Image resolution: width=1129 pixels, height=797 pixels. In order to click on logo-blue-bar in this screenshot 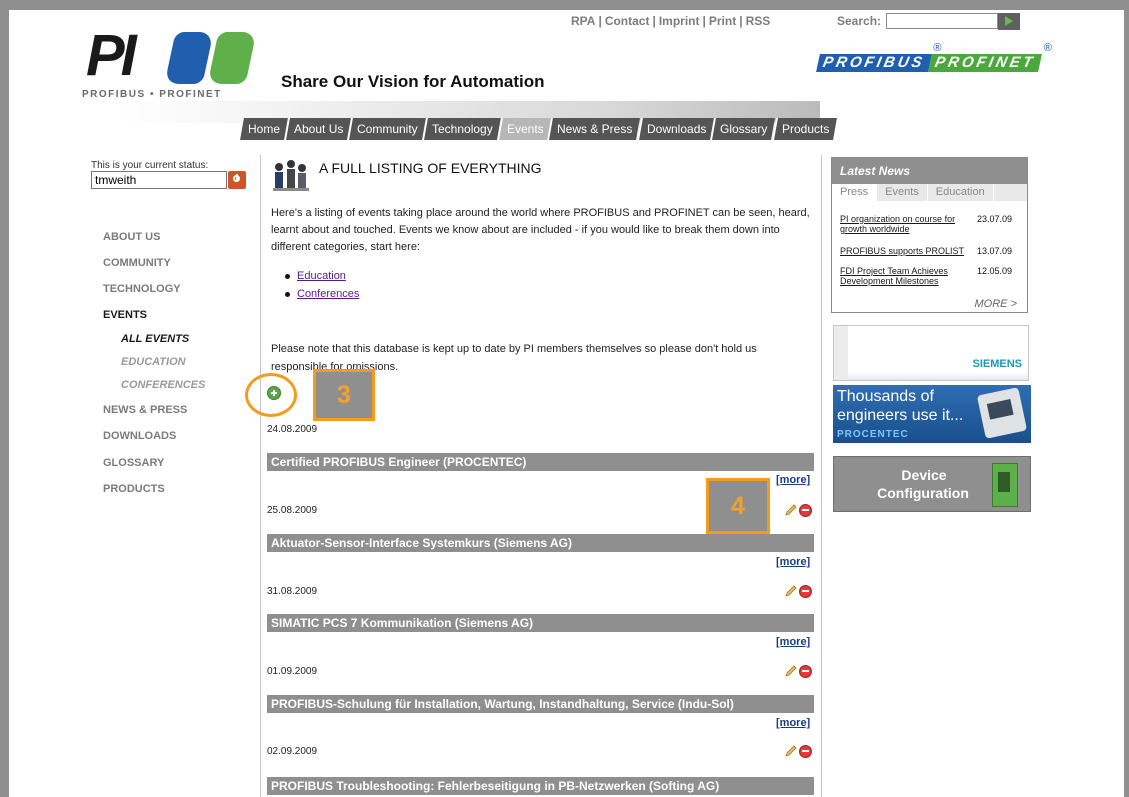, I will do `click(189, 58)`.